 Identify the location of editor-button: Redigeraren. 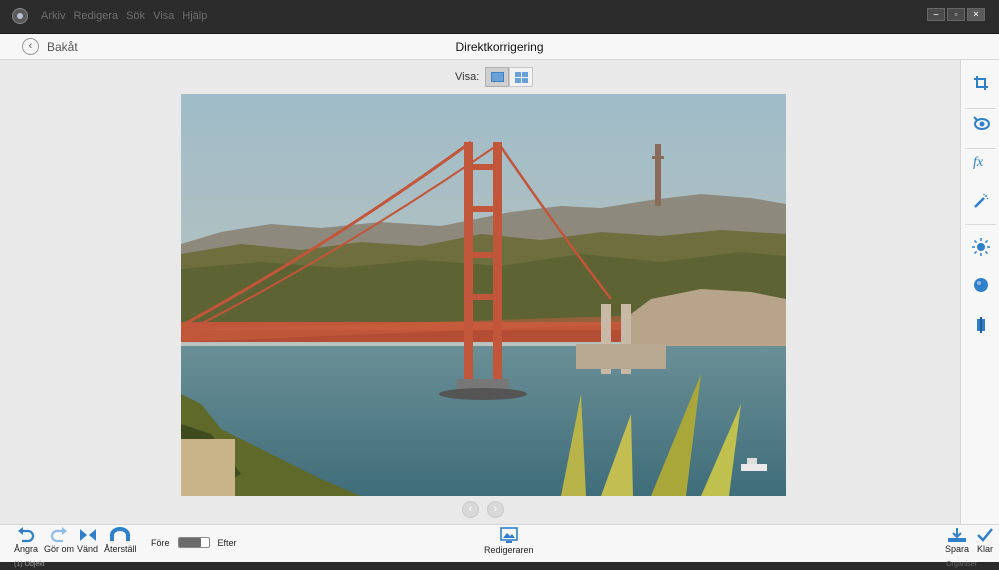
(509, 541).